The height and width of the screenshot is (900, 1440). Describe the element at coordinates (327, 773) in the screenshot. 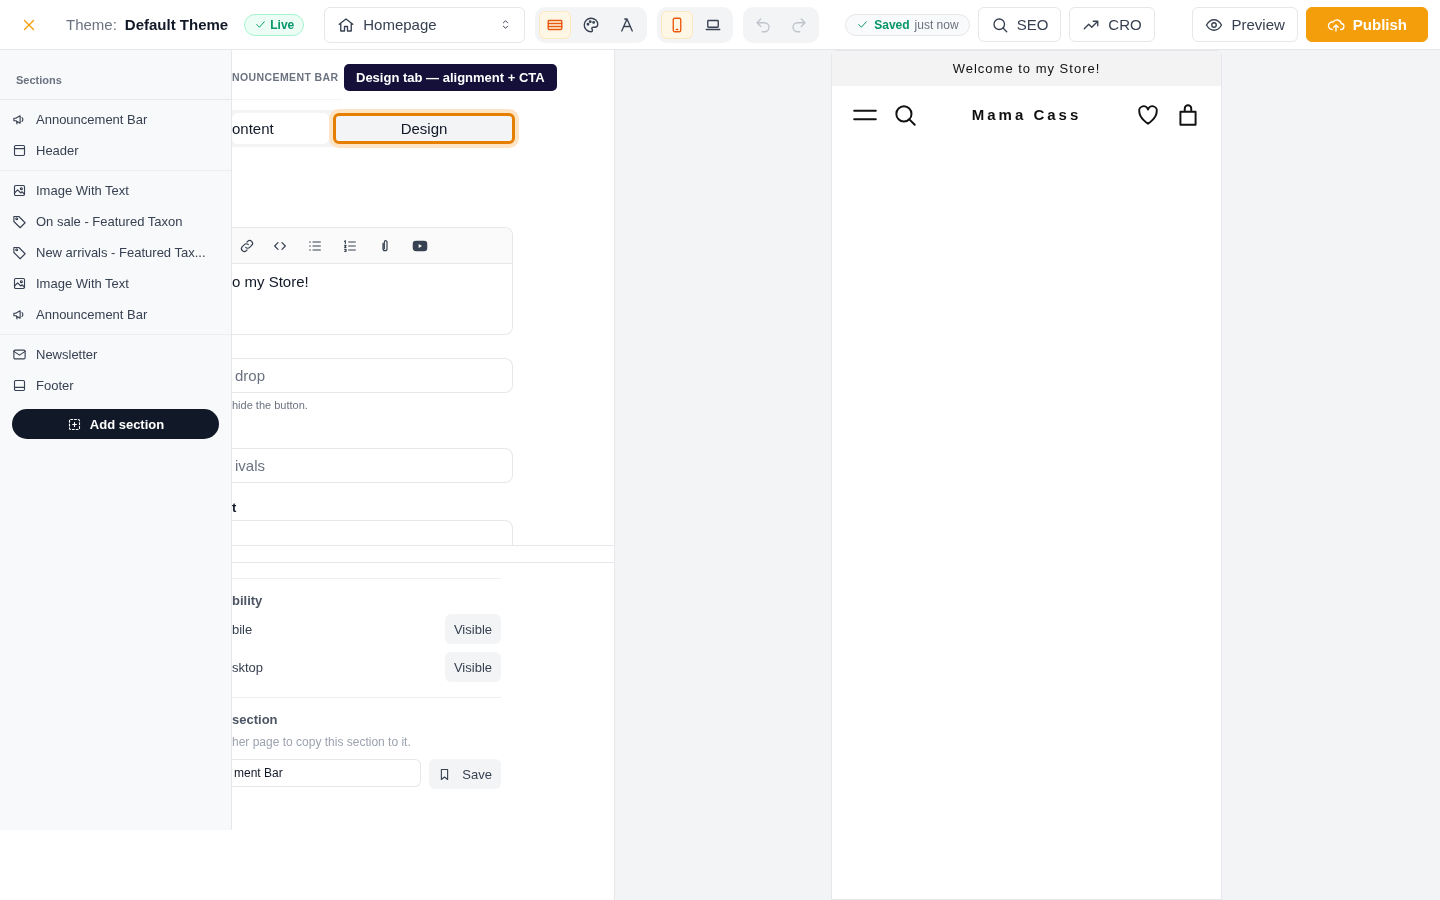

I see `section-name-field: ment Bar` at that location.